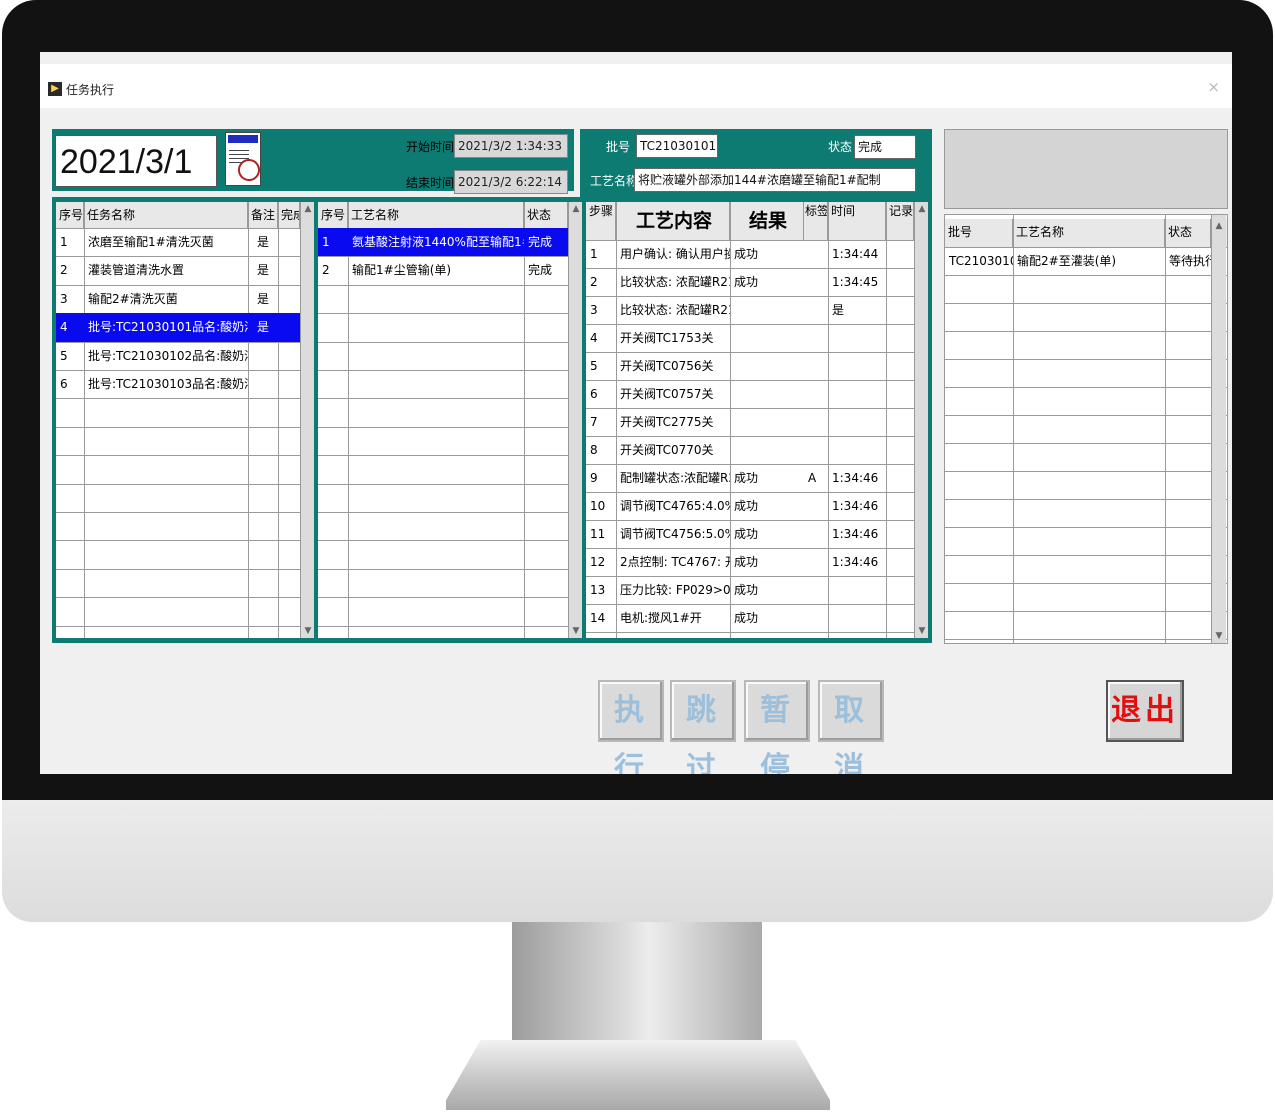 The width and height of the screenshot is (1275, 1116). I want to click on table-row: 5 开关阀TC0756关, so click(757, 366).